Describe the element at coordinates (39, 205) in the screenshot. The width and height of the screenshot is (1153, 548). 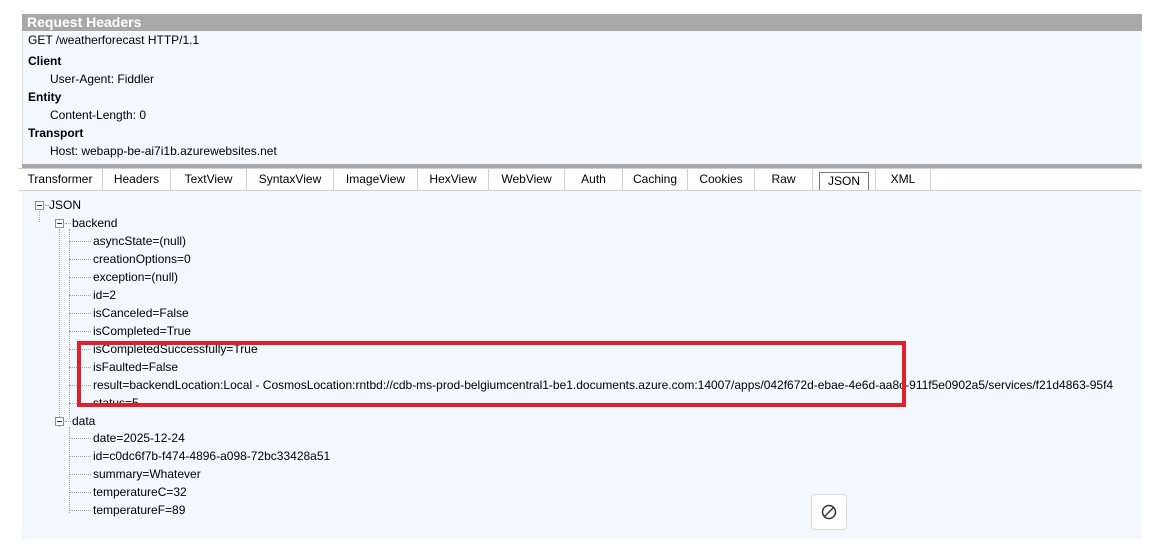
I see `collapse-root-icon` at that location.